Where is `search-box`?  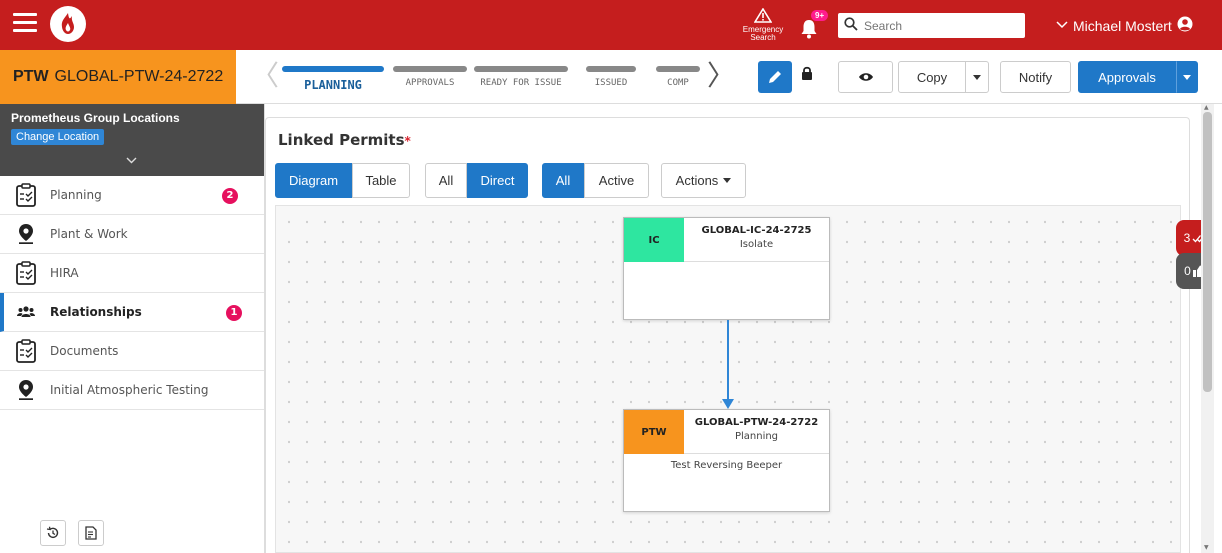 search-box is located at coordinates (931, 25).